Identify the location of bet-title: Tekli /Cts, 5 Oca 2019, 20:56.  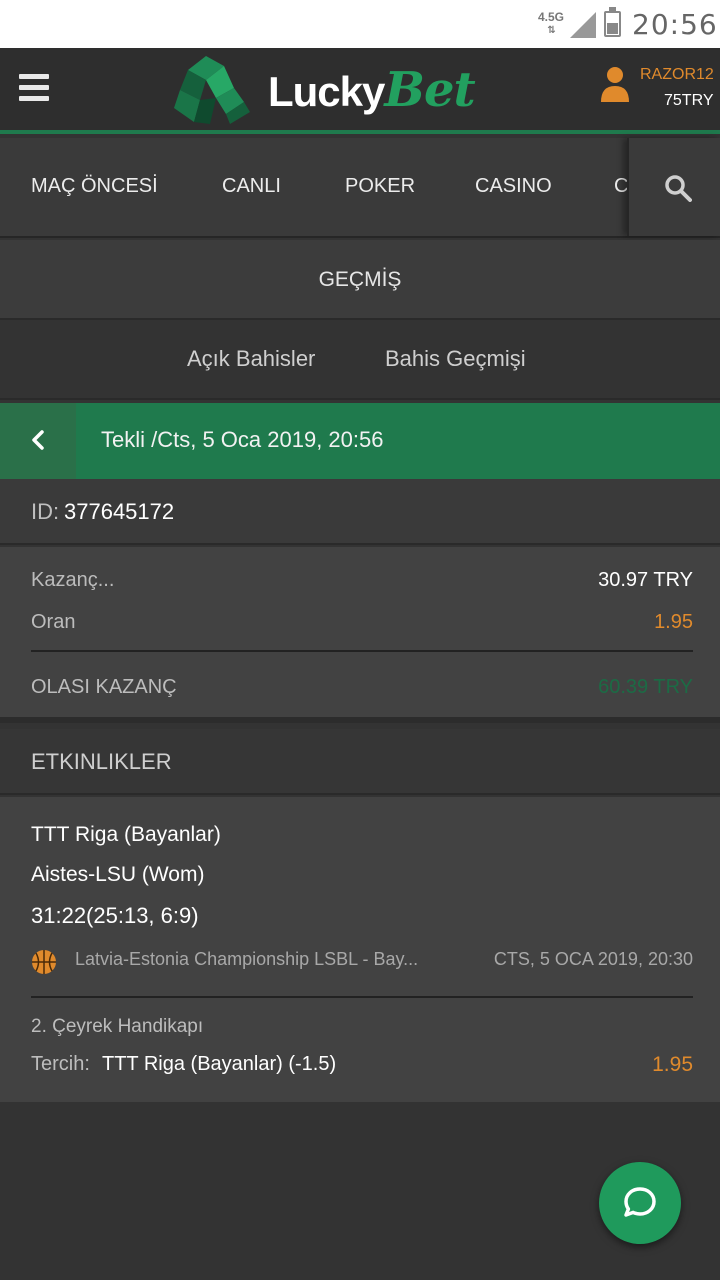
(242, 439).